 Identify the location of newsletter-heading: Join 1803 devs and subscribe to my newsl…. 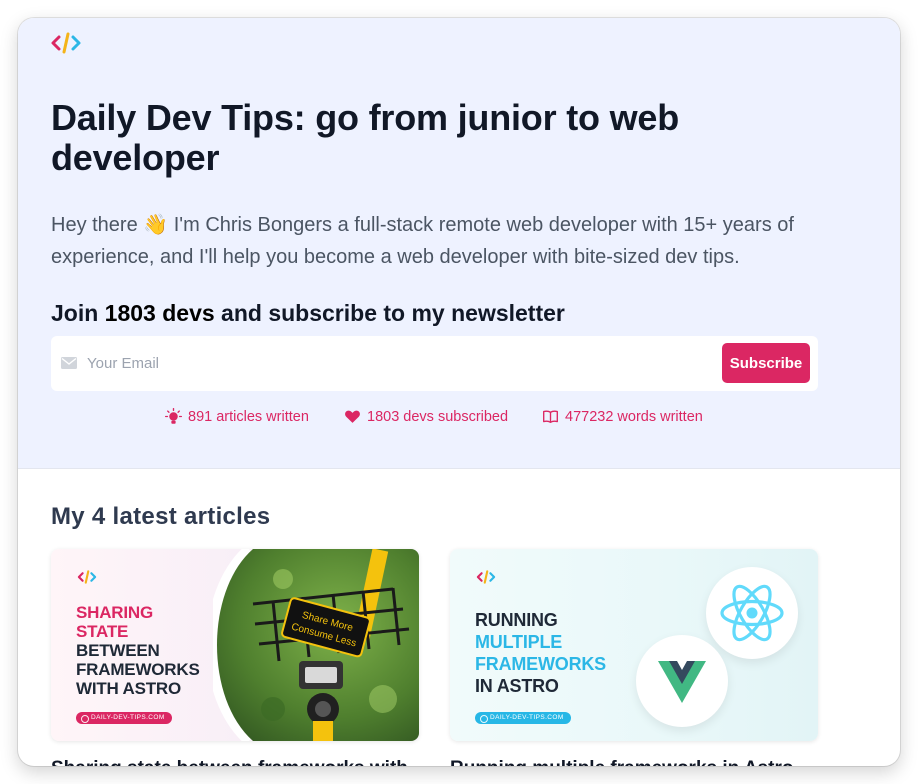
(308, 313).